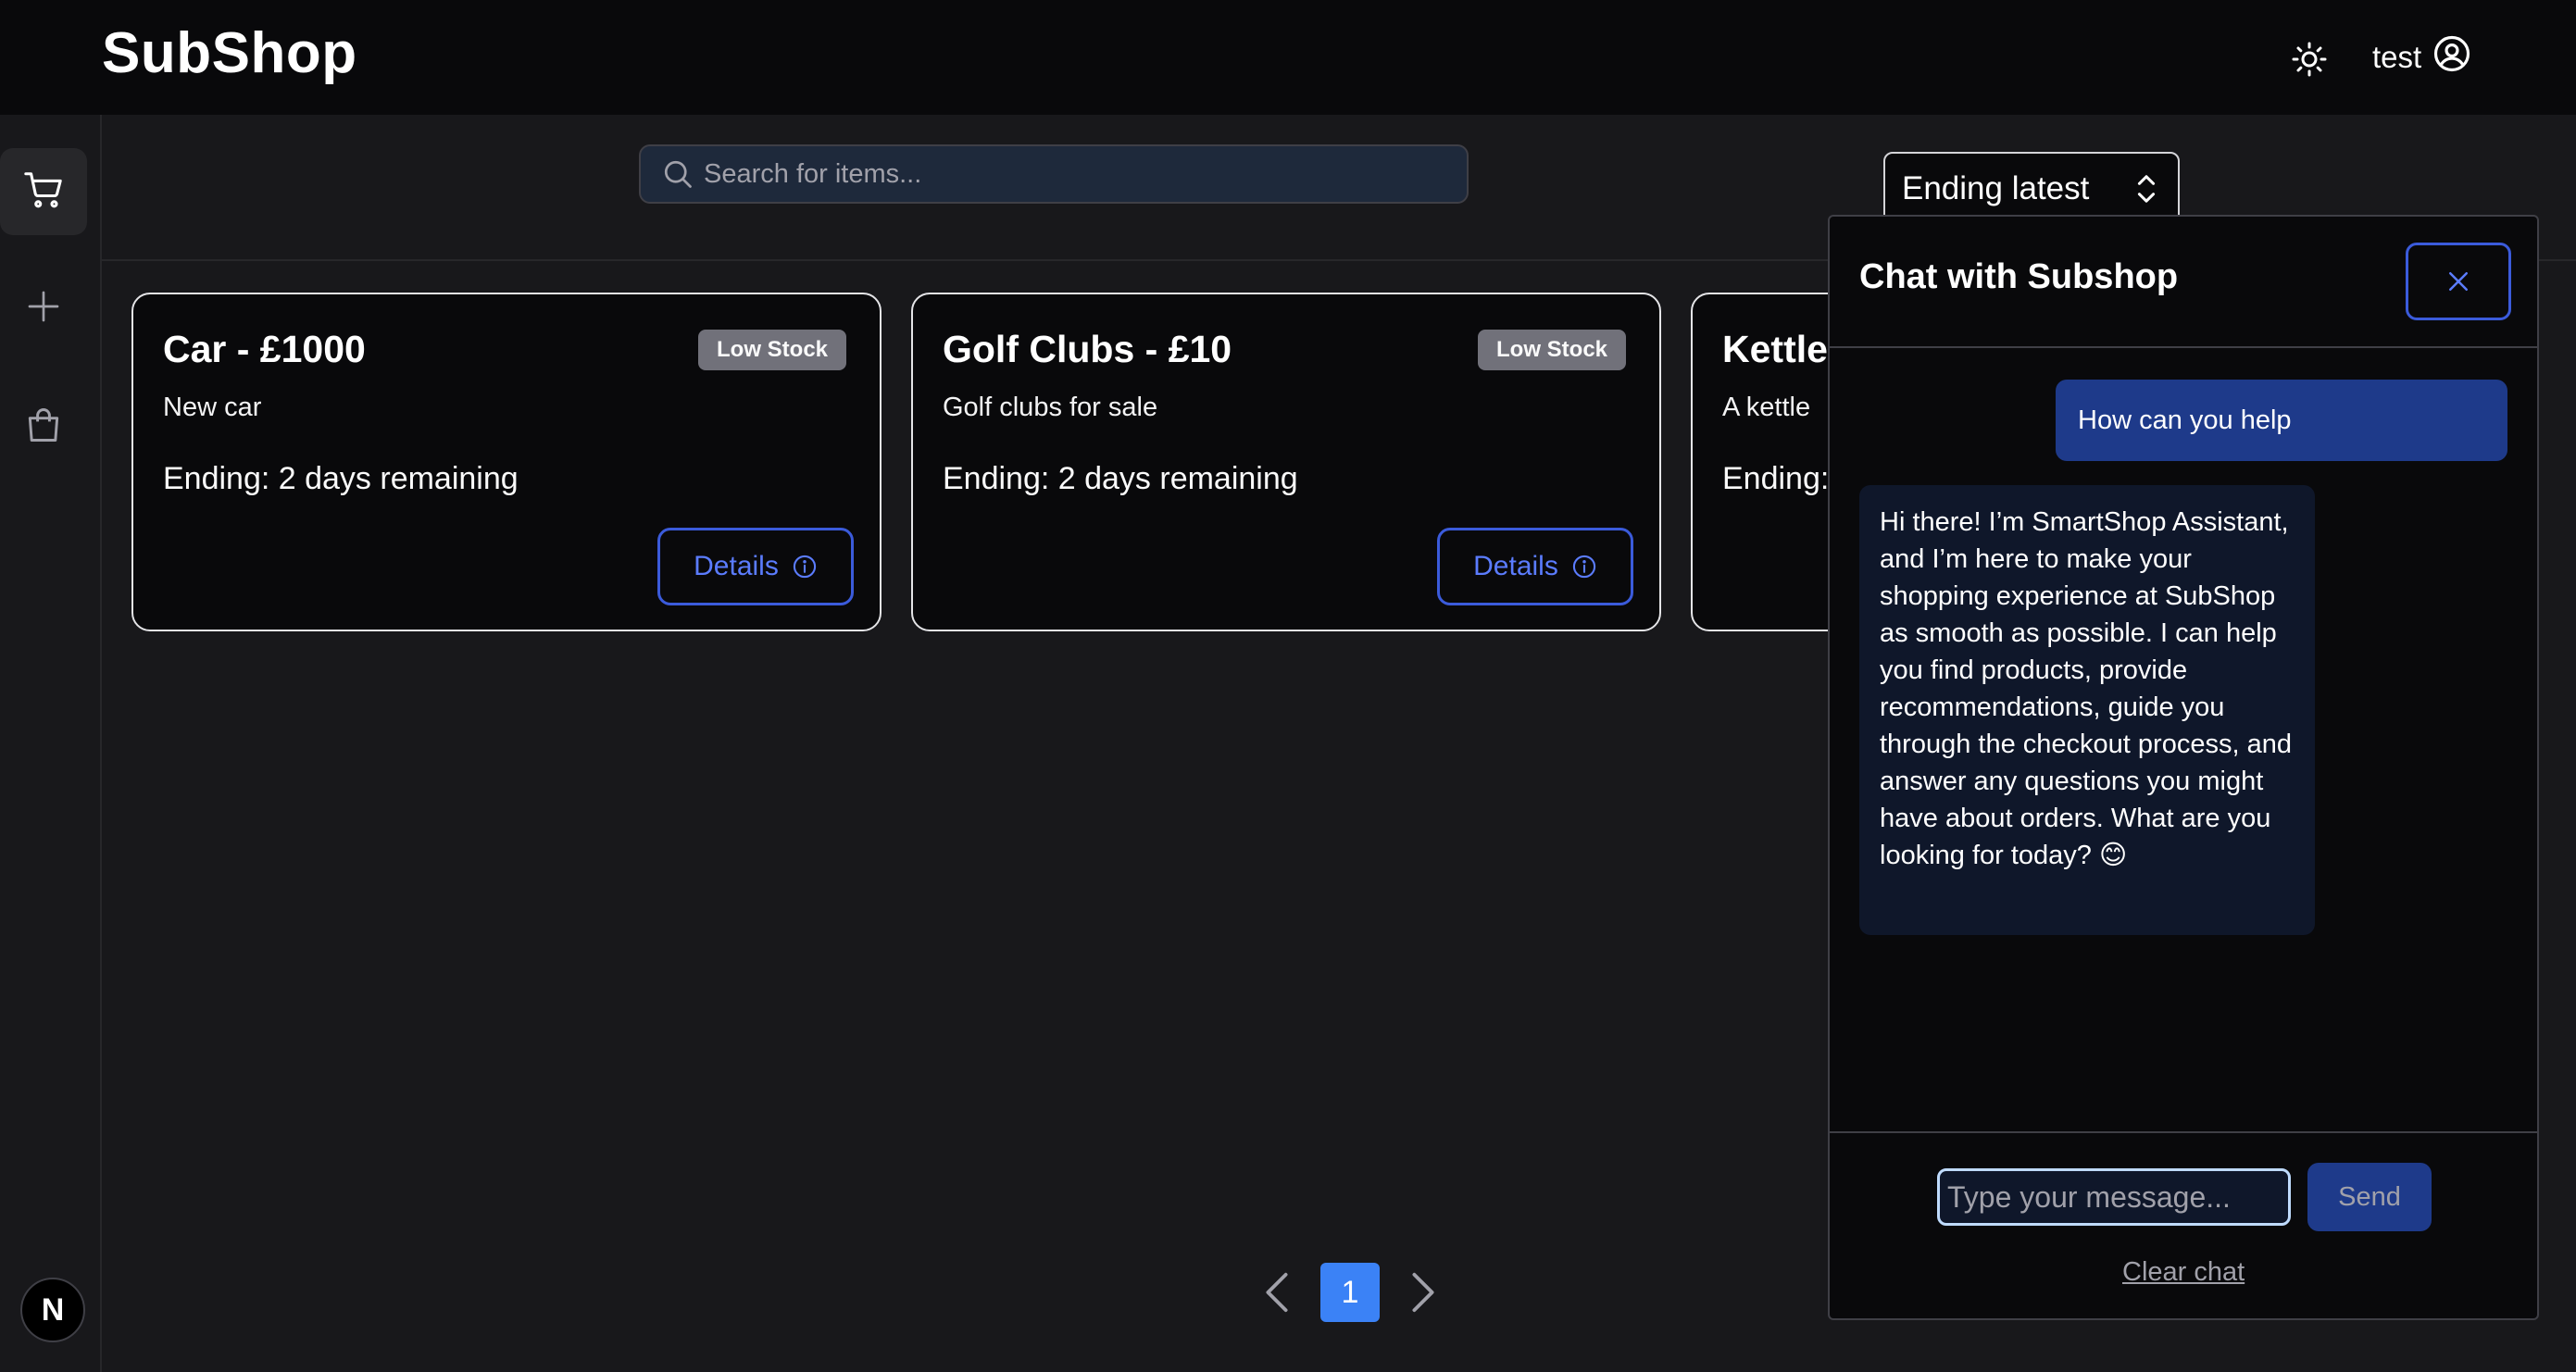 This screenshot has width=2576, height=1372. I want to click on app-logo: SubShop, so click(230, 53).